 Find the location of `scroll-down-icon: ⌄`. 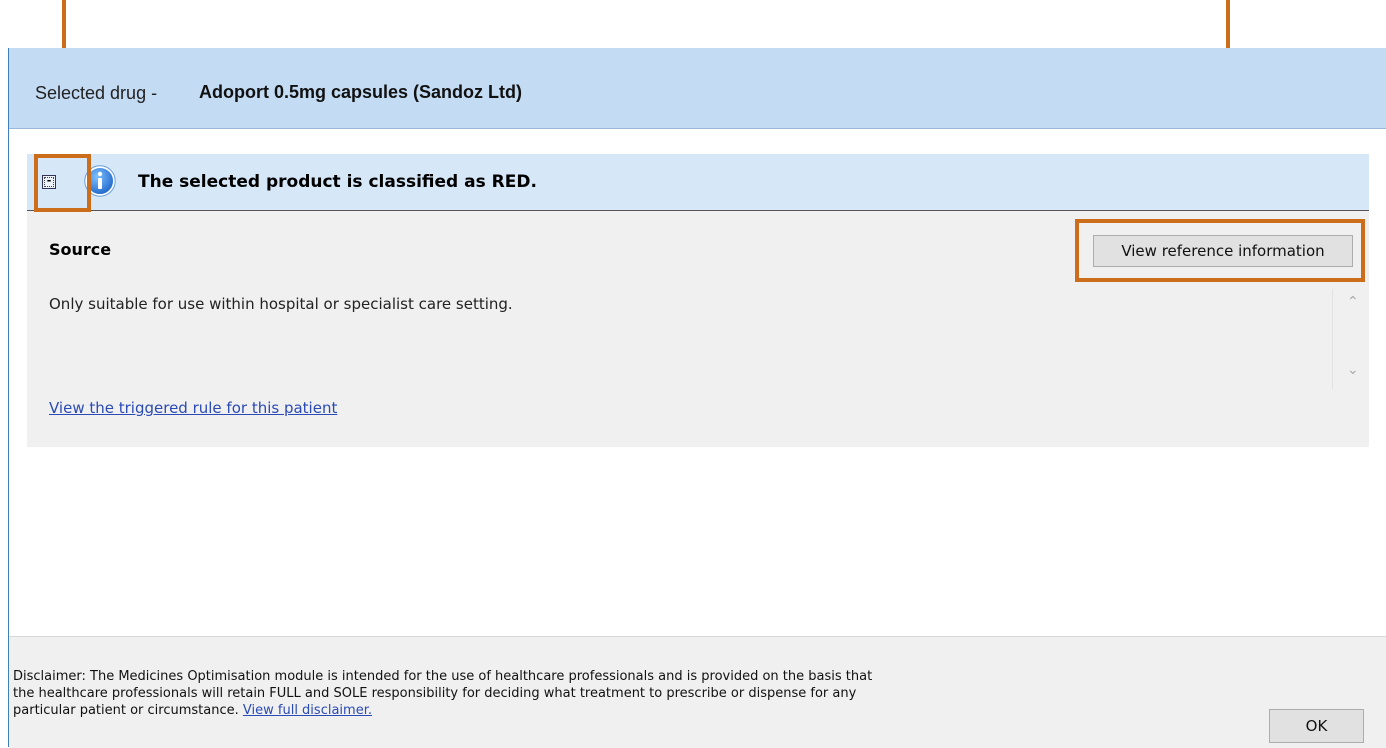

scroll-down-icon: ⌄ is located at coordinates (1353, 370).